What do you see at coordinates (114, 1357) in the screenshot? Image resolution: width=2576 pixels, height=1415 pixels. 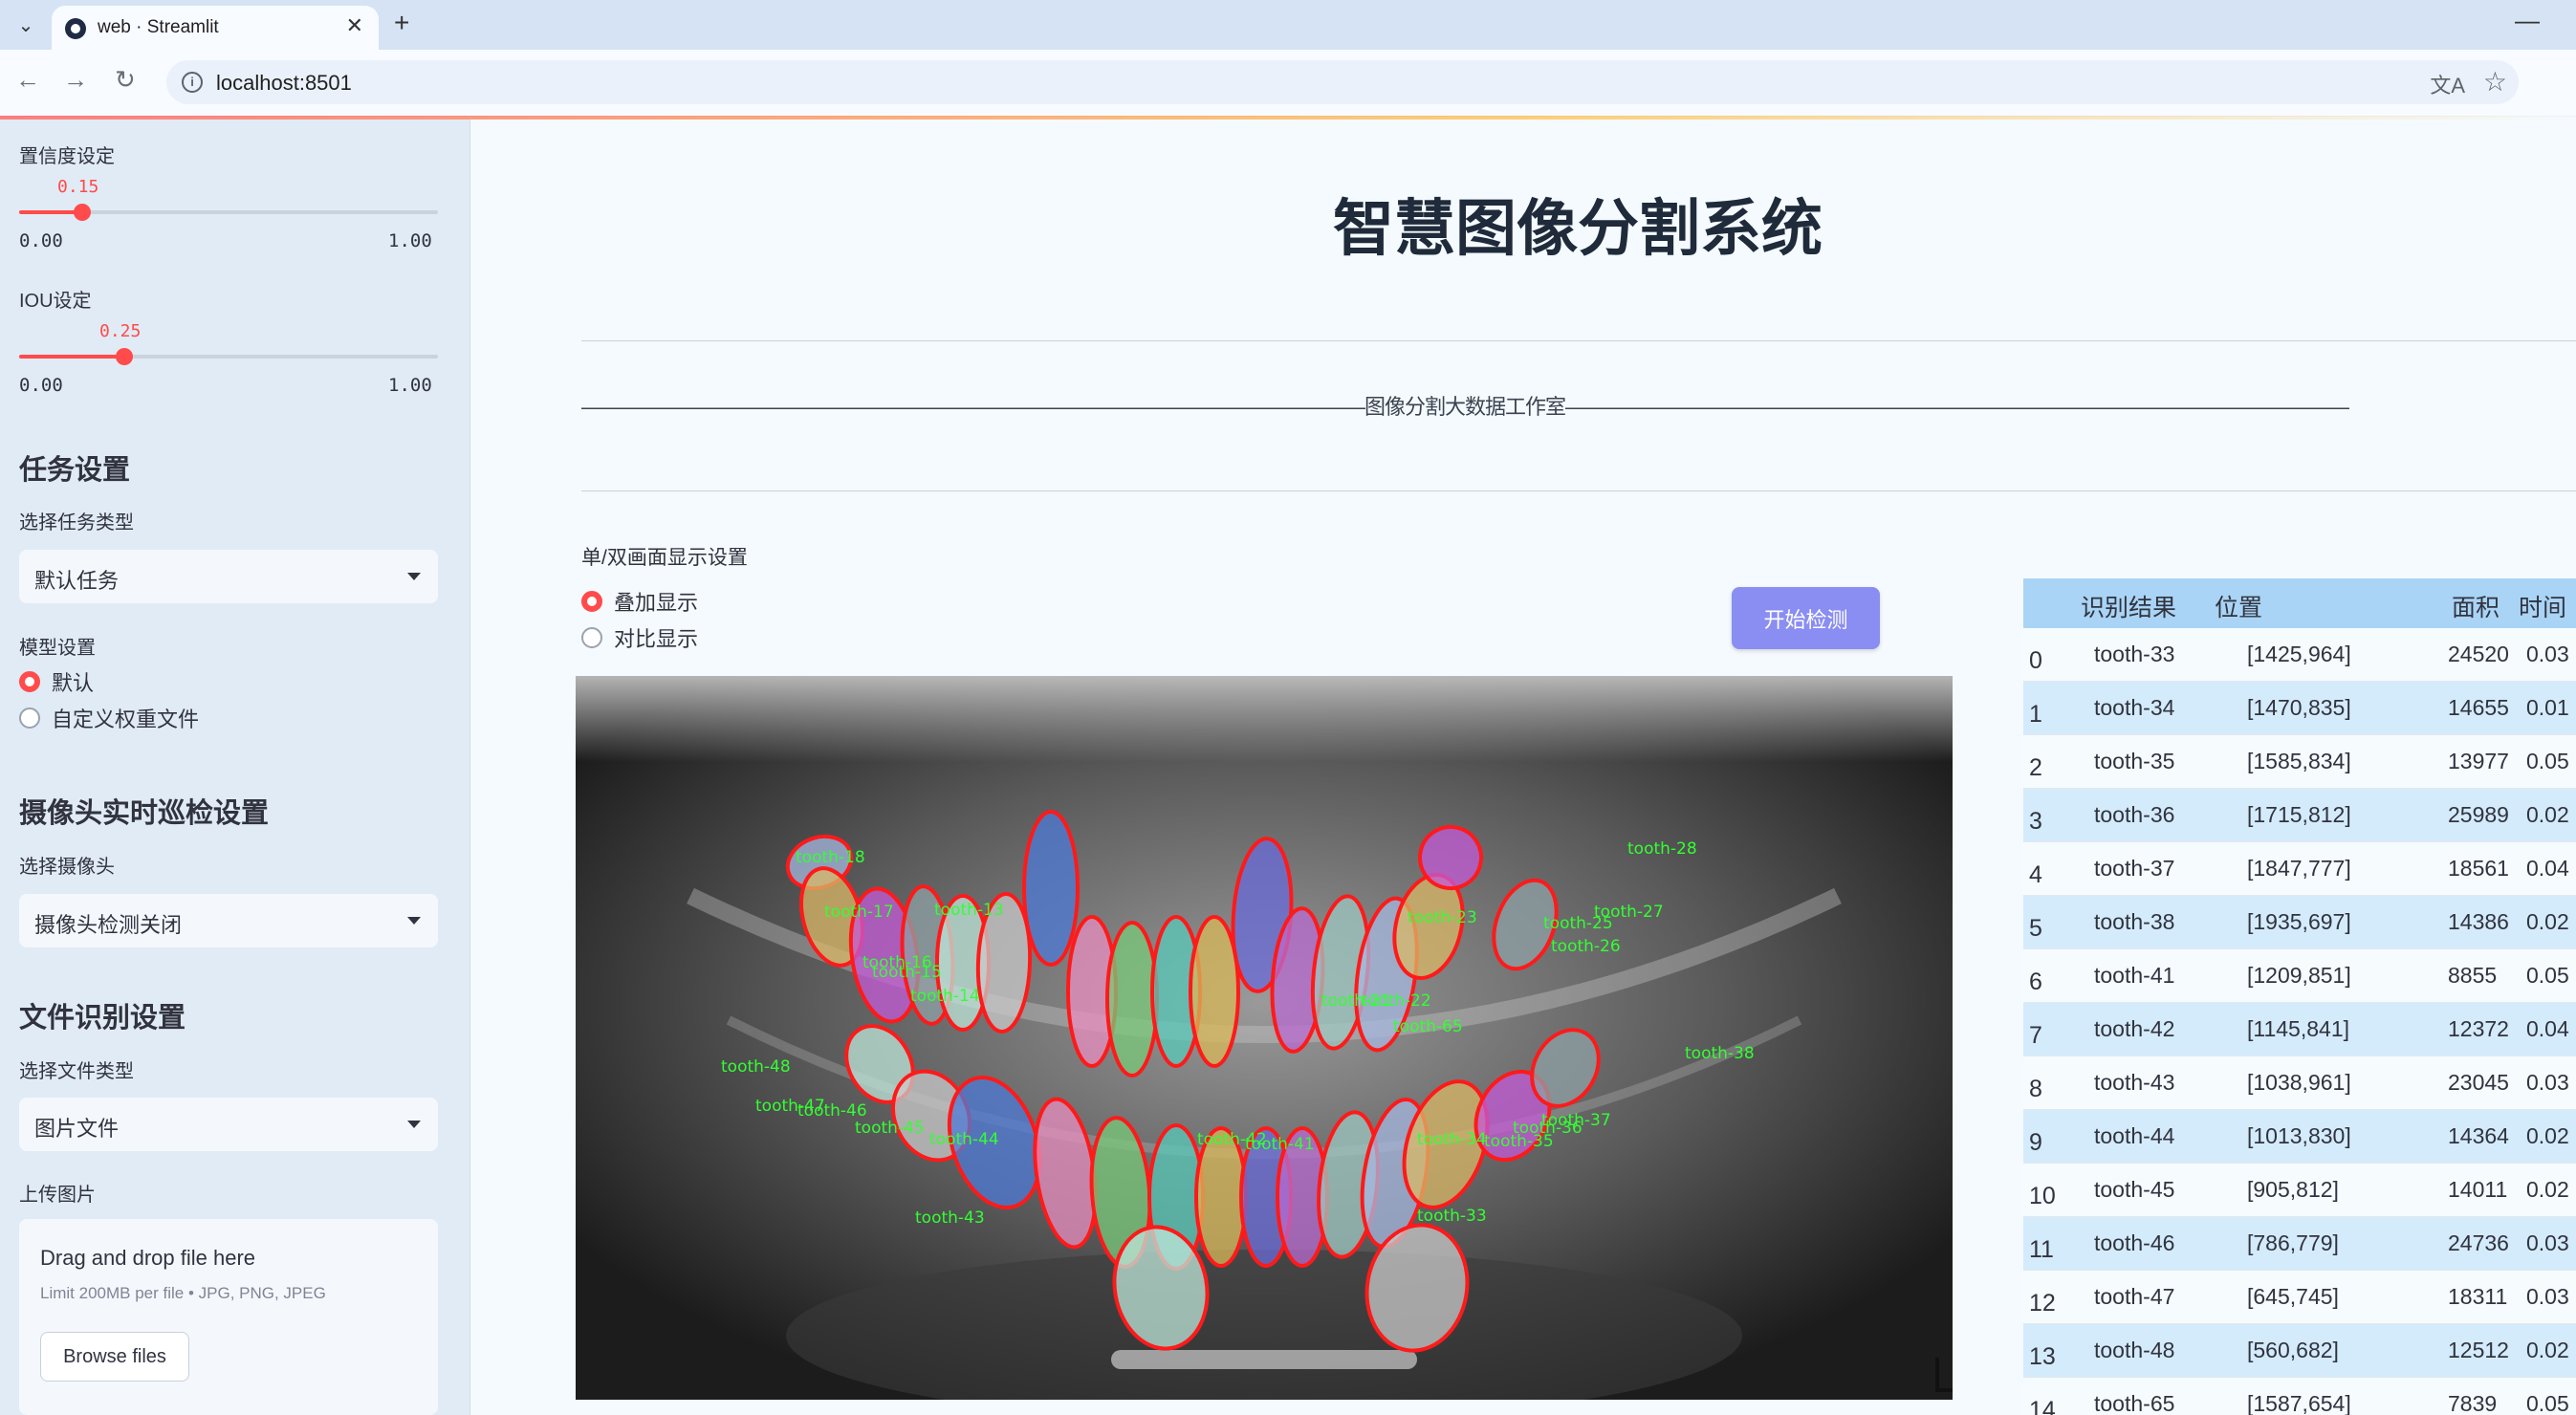 I see `browse-files-button: Browse files` at bounding box center [114, 1357].